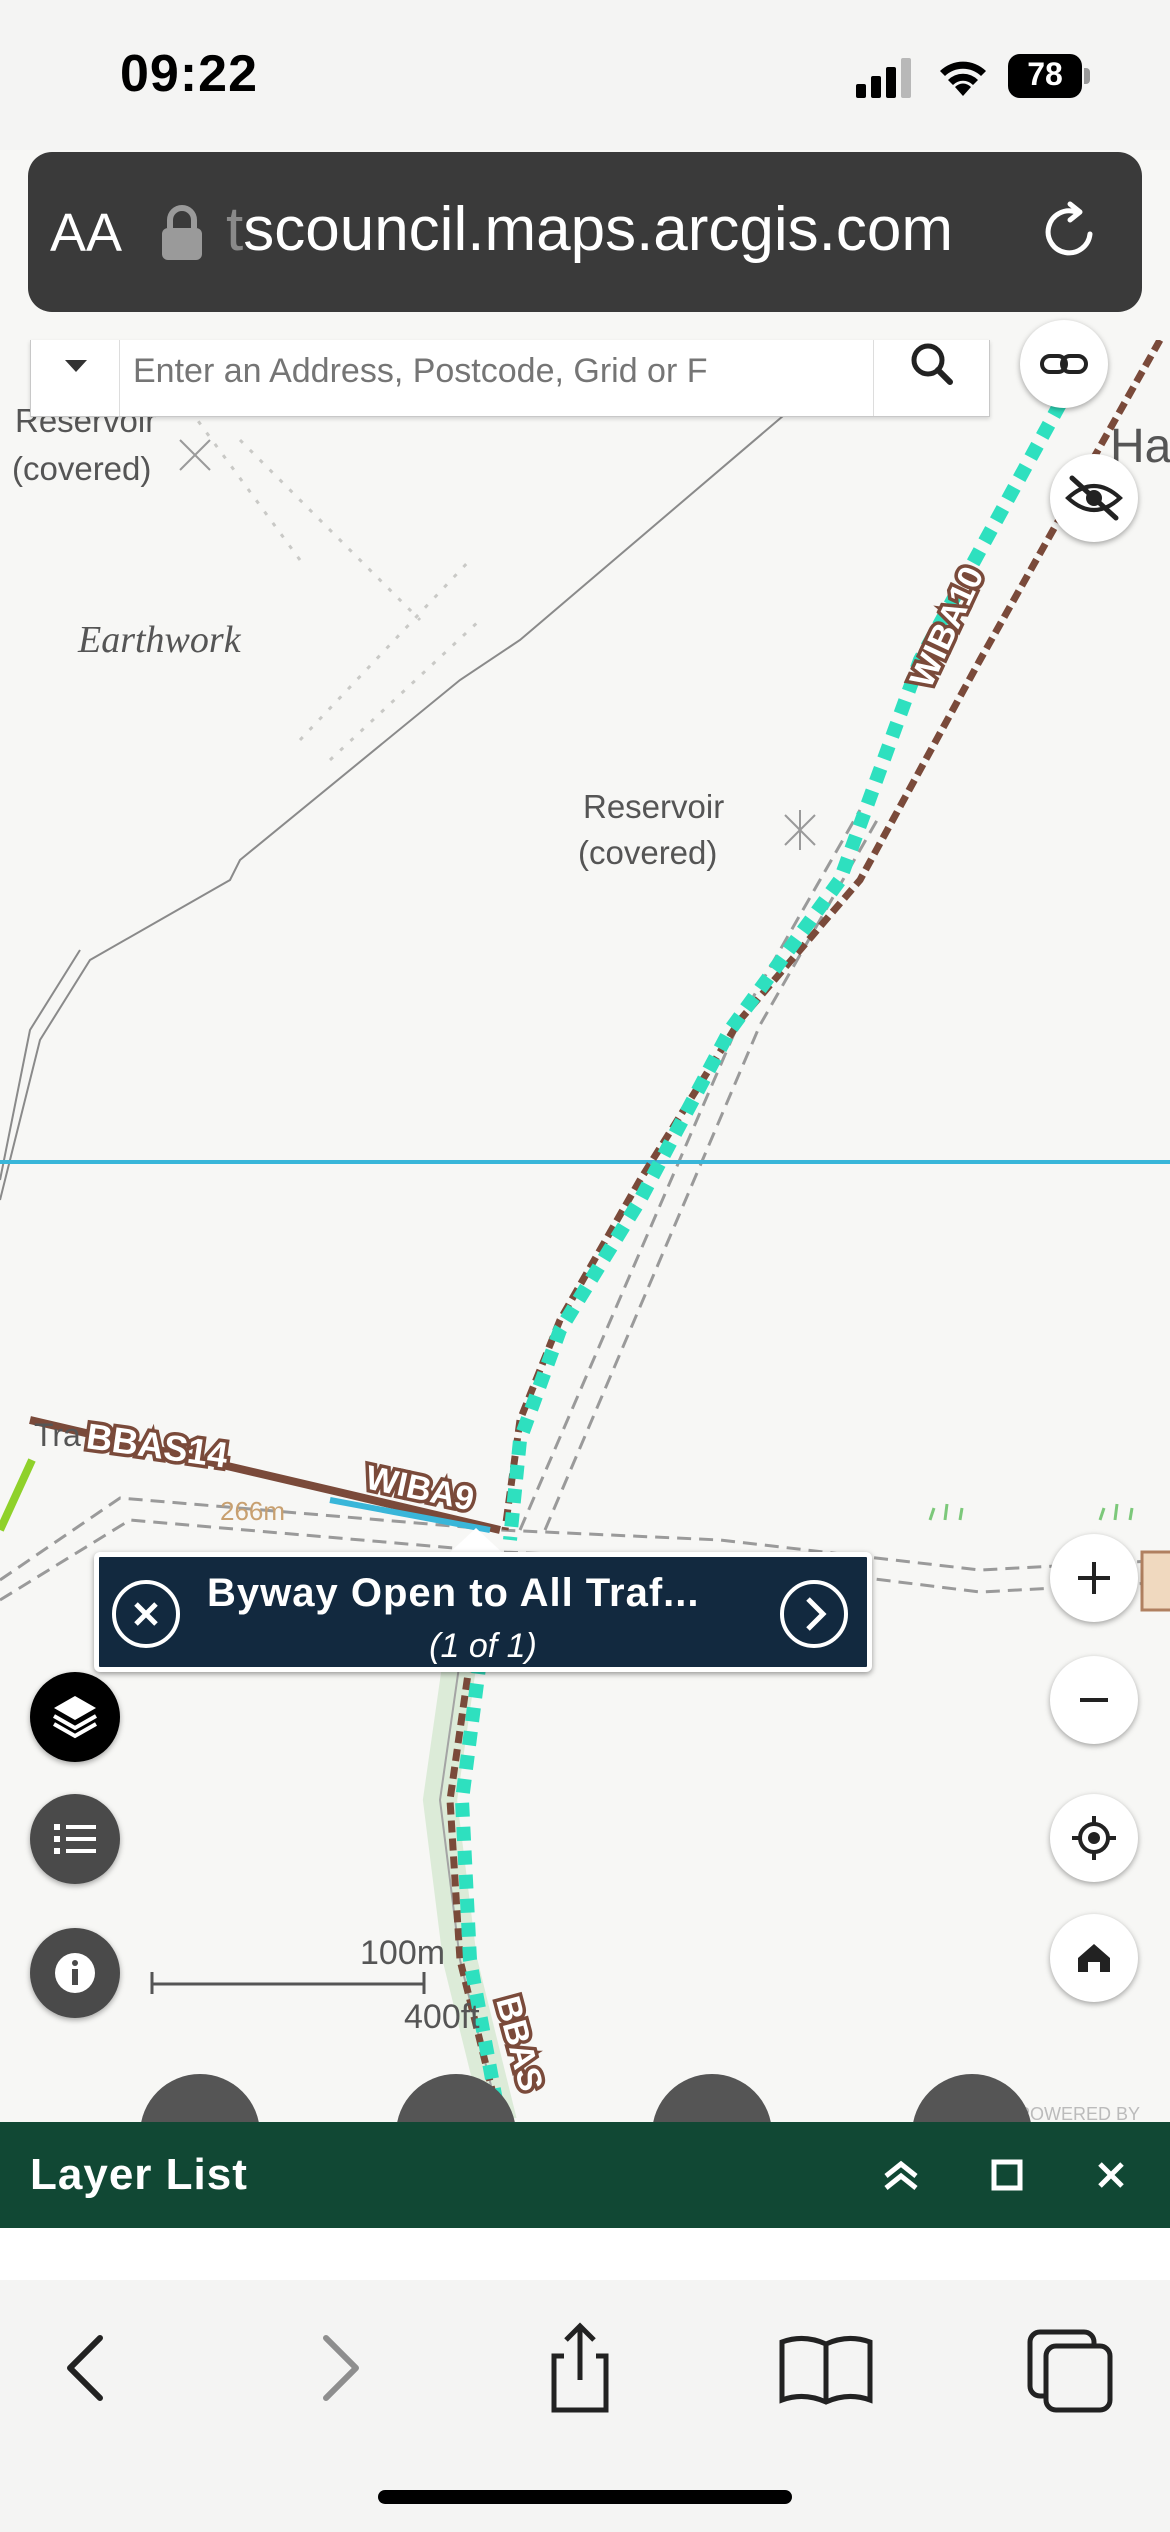 This screenshot has width=1170, height=2532. Describe the element at coordinates (580, 2368) in the screenshot. I see `share-icon` at that location.